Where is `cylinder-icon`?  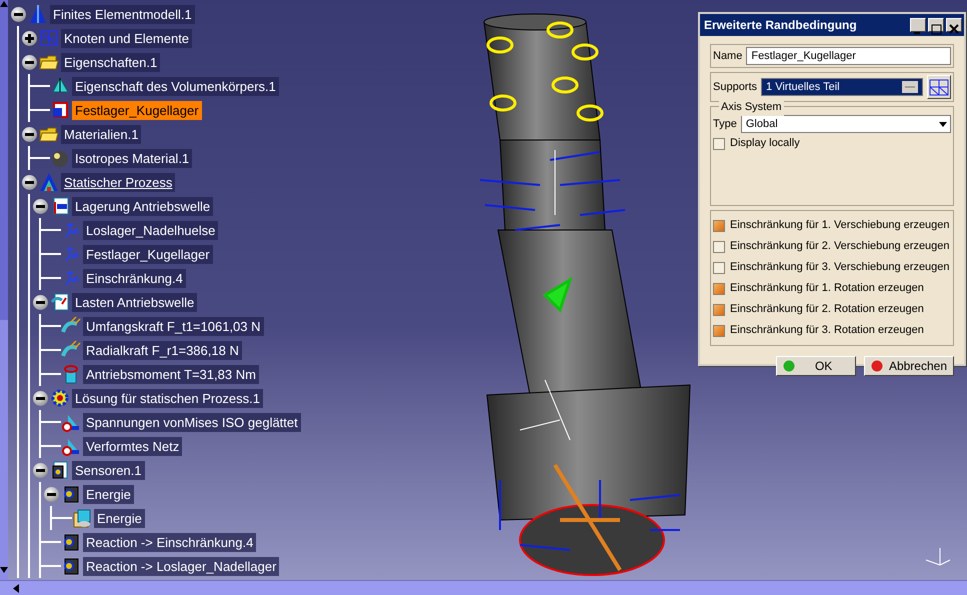 cylinder-icon is located at coordinates (71, 374).